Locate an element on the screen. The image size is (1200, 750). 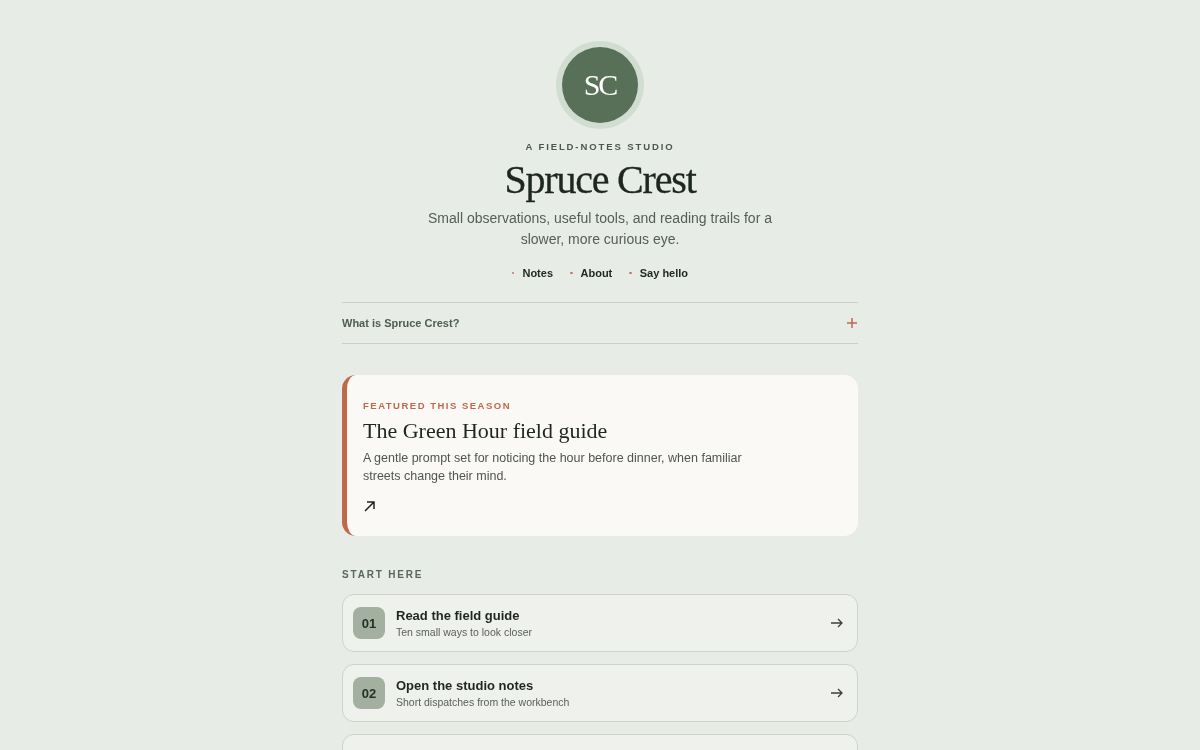
card-title: Open the studio notes is located at coordinates (465, 685).